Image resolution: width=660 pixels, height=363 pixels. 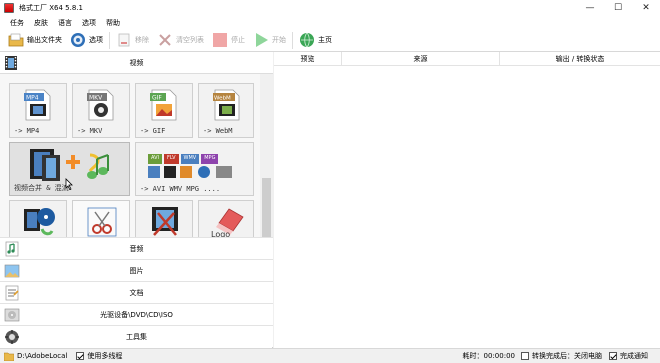 What do you see at coordinates (421, 59) in the screenshot?
I see `column-source: 来源` at bounding box center [421, 59].